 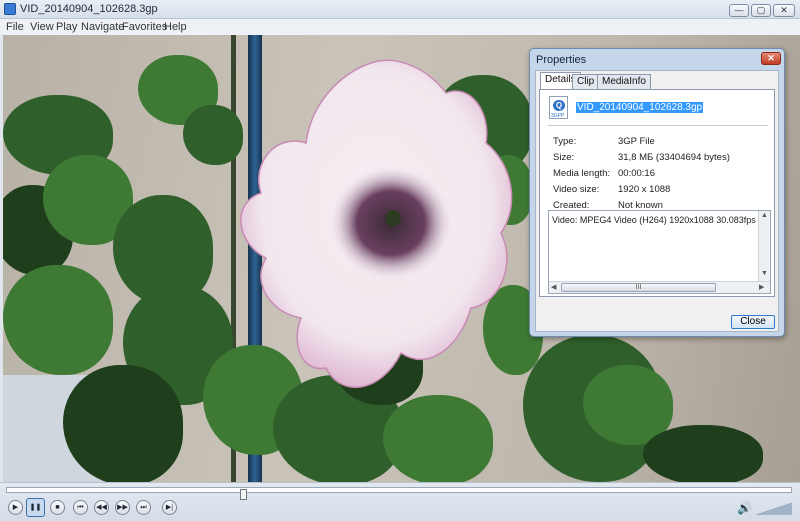 I want to click on menu-navigate: Navigate, so click(x=102, y=27).